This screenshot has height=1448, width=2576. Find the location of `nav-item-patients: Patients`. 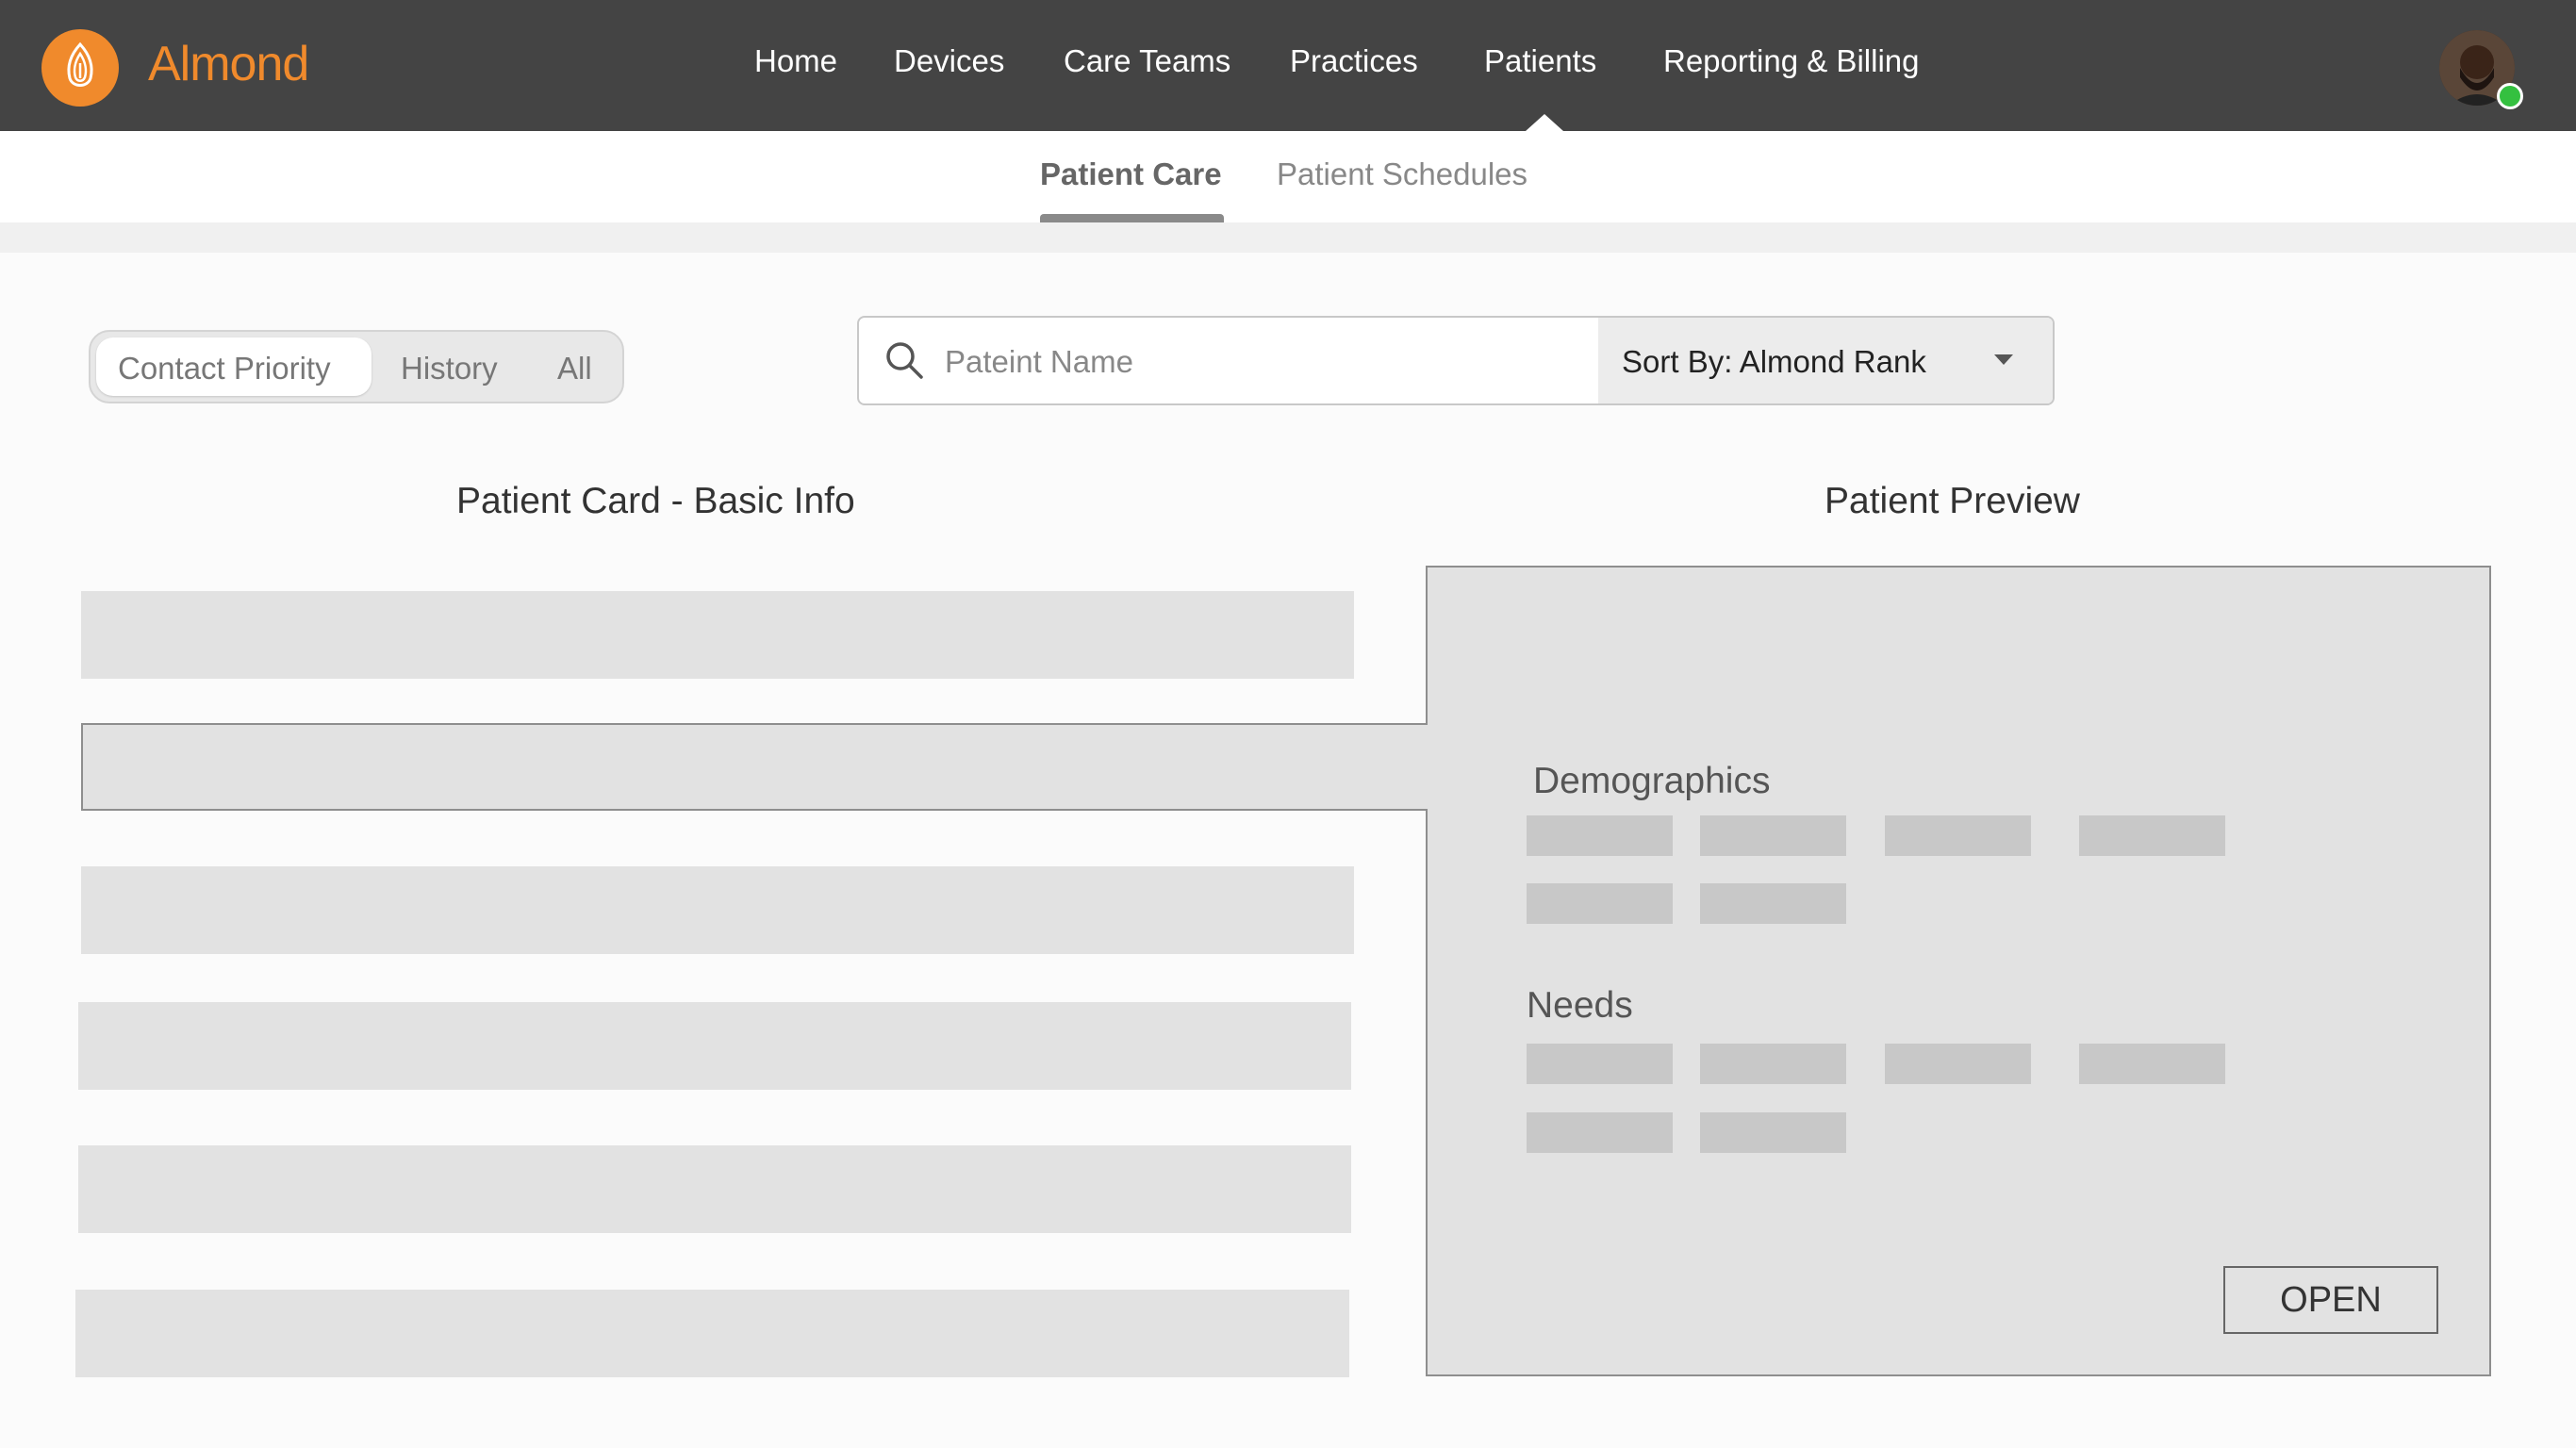

nav-item-patients: Patients is located at coordinates (1540, 61).